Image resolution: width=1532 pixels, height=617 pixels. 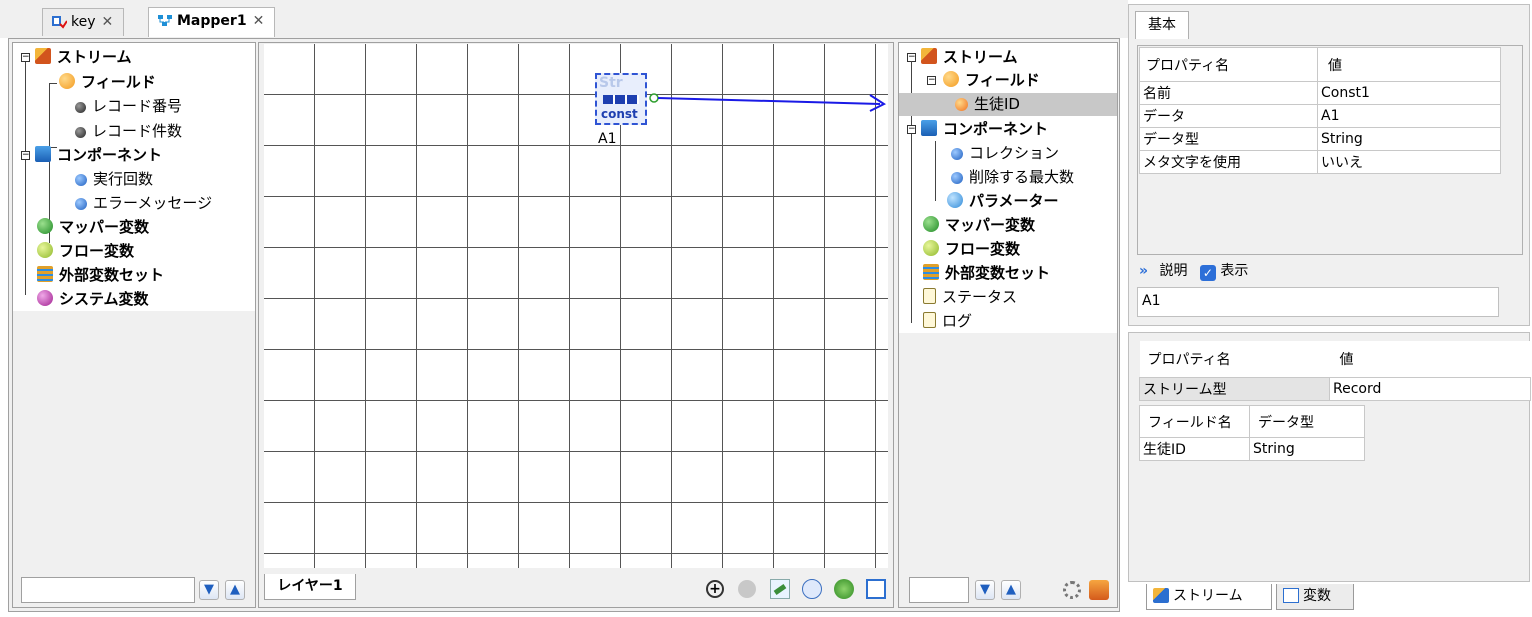 What do you see at coordinates (25, 57) in the screenshot?
I see `expand-stream-toggle: −` at bounding box center [25, 57].